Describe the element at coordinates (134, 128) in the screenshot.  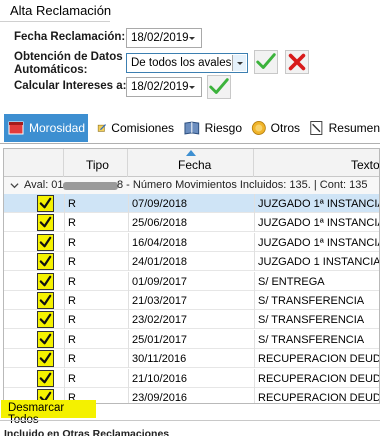
I see `tab-comisiones: Comisiones` at that location.